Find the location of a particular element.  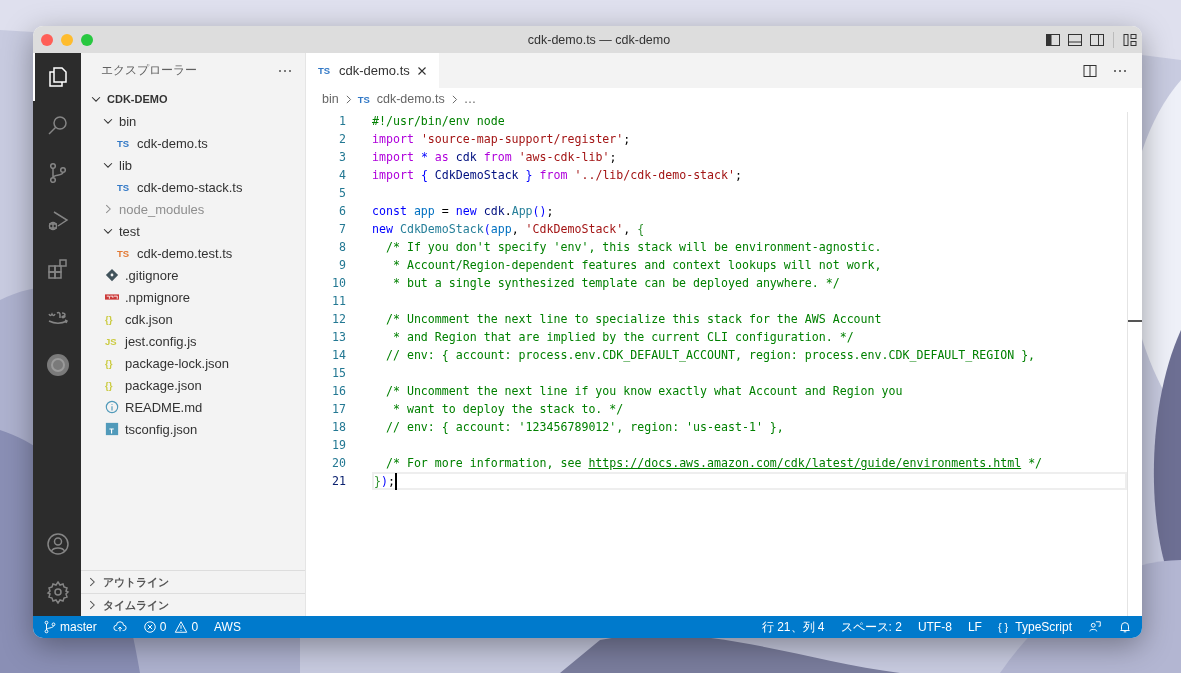

code-line: import * as cdk from 'aws-cdk-lib'; is located at coordinates (494, 157).